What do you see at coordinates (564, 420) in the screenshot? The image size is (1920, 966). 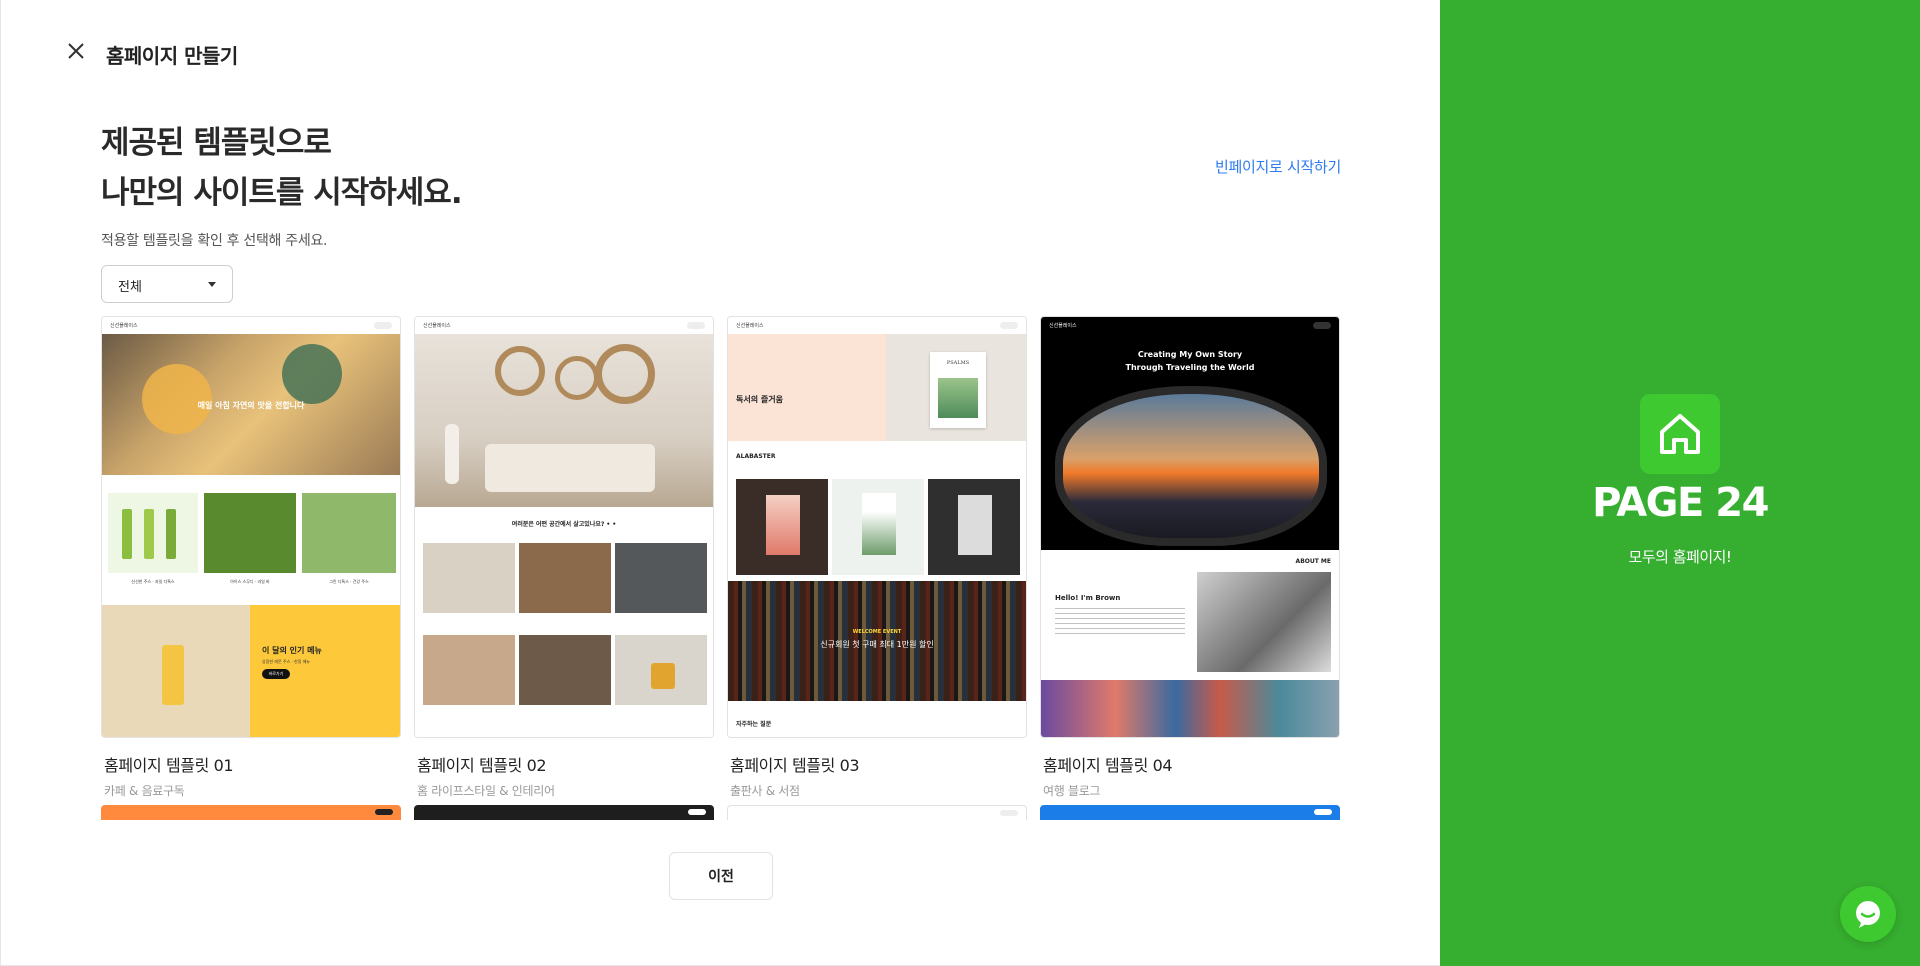 I see `preview-hero-image` at bounding box center [564, 420].